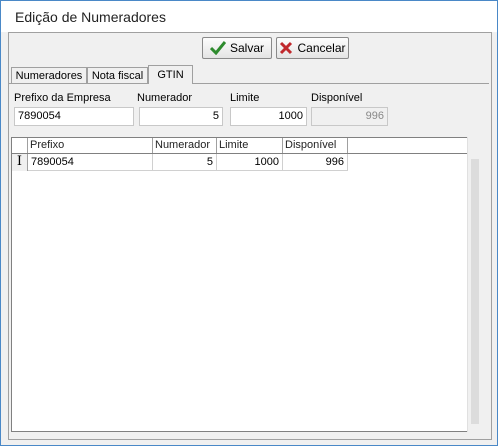 This screenshot has height=446, width=498. I want to click on row-indicator: I, so click(20, 162).